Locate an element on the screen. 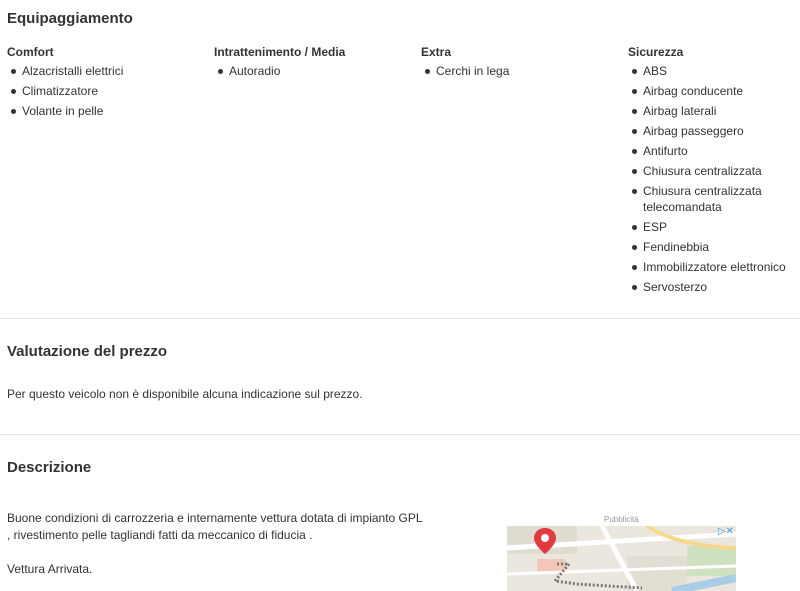 The width and height of the screenshot is (800, 591). safety-title: Sicurezza is located at coordinates (656, 52).